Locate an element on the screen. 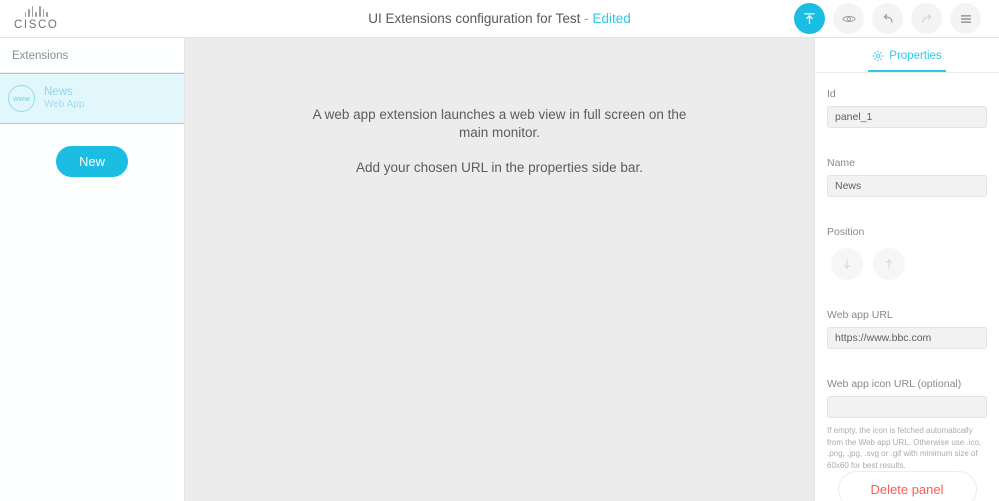 Image resolution: width=999 pixels, height=501 pixels. gear-icon is located at coordinates (878, 56).